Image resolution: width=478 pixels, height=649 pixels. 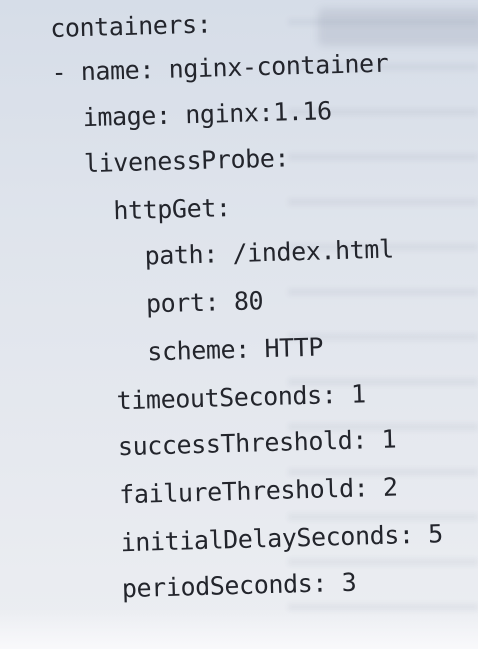 What do you see at coordinates (171, 209) in the screenshot?
I see `code-line: httpGet:` at bounding box center [171, 209].